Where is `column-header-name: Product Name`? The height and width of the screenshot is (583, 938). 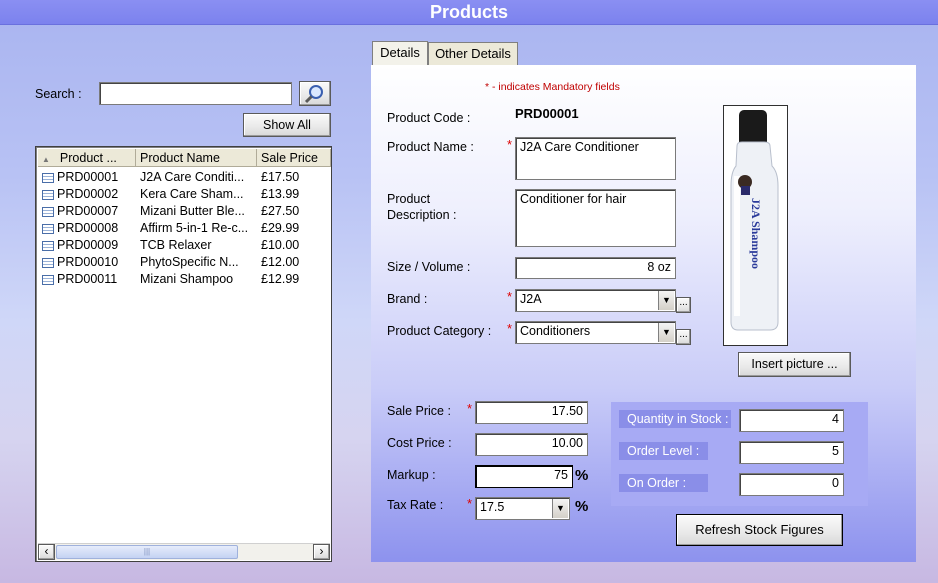
column-header-name: Product Name is located at coordinates (196, 158).